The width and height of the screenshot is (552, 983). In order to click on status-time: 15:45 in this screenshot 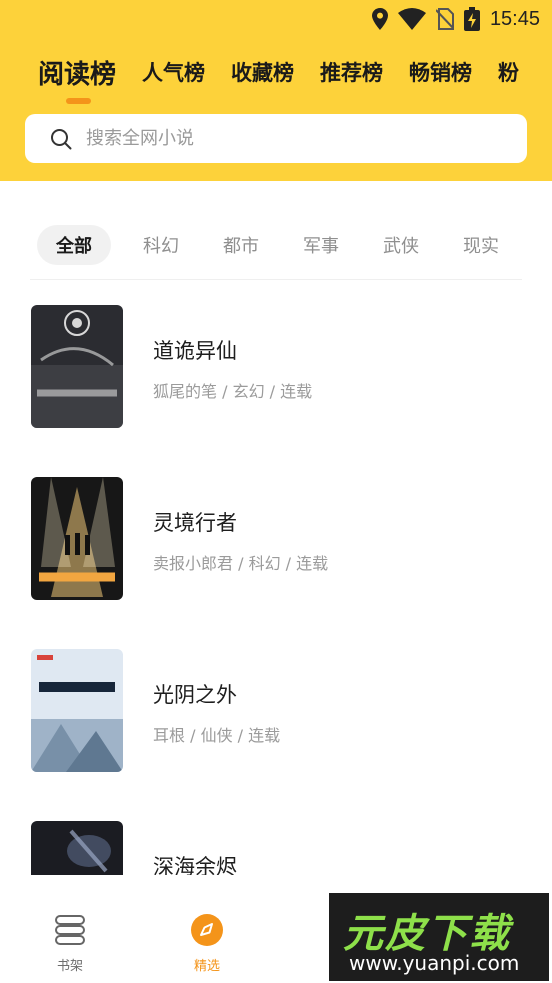, I will do `click(514, 18)`.